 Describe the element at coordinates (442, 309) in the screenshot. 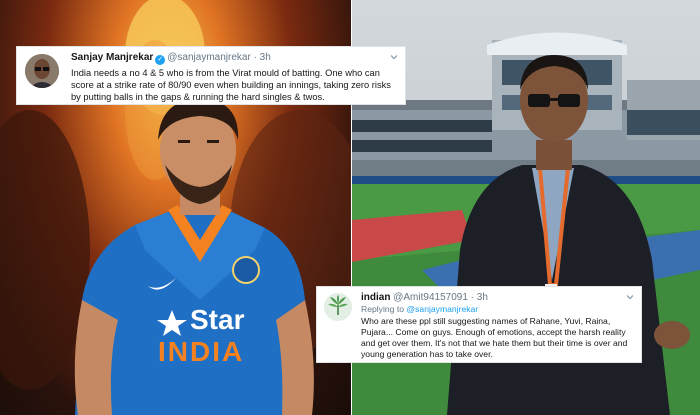

I see `replying-to-mention: @sanjaymanjrekar` at that location.